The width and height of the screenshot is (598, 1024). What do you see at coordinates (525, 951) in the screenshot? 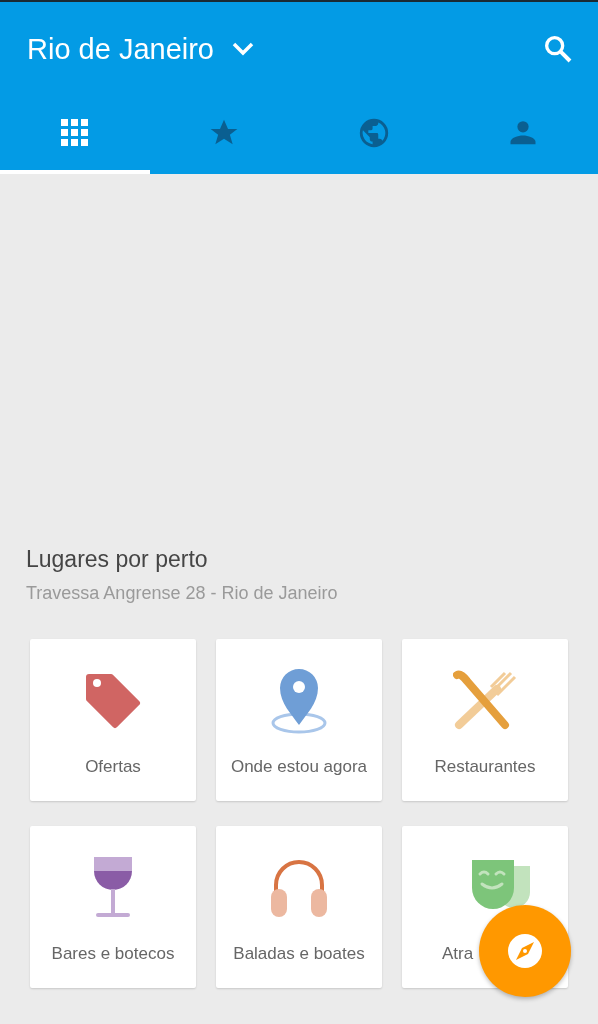
I see `compass-icon` at bounding box center [525, 951].